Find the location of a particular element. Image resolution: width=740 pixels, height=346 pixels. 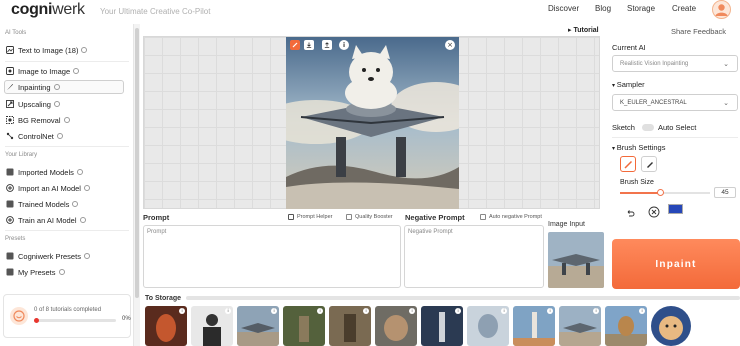

brush-tool-icon is located at coordinates (295, 45).